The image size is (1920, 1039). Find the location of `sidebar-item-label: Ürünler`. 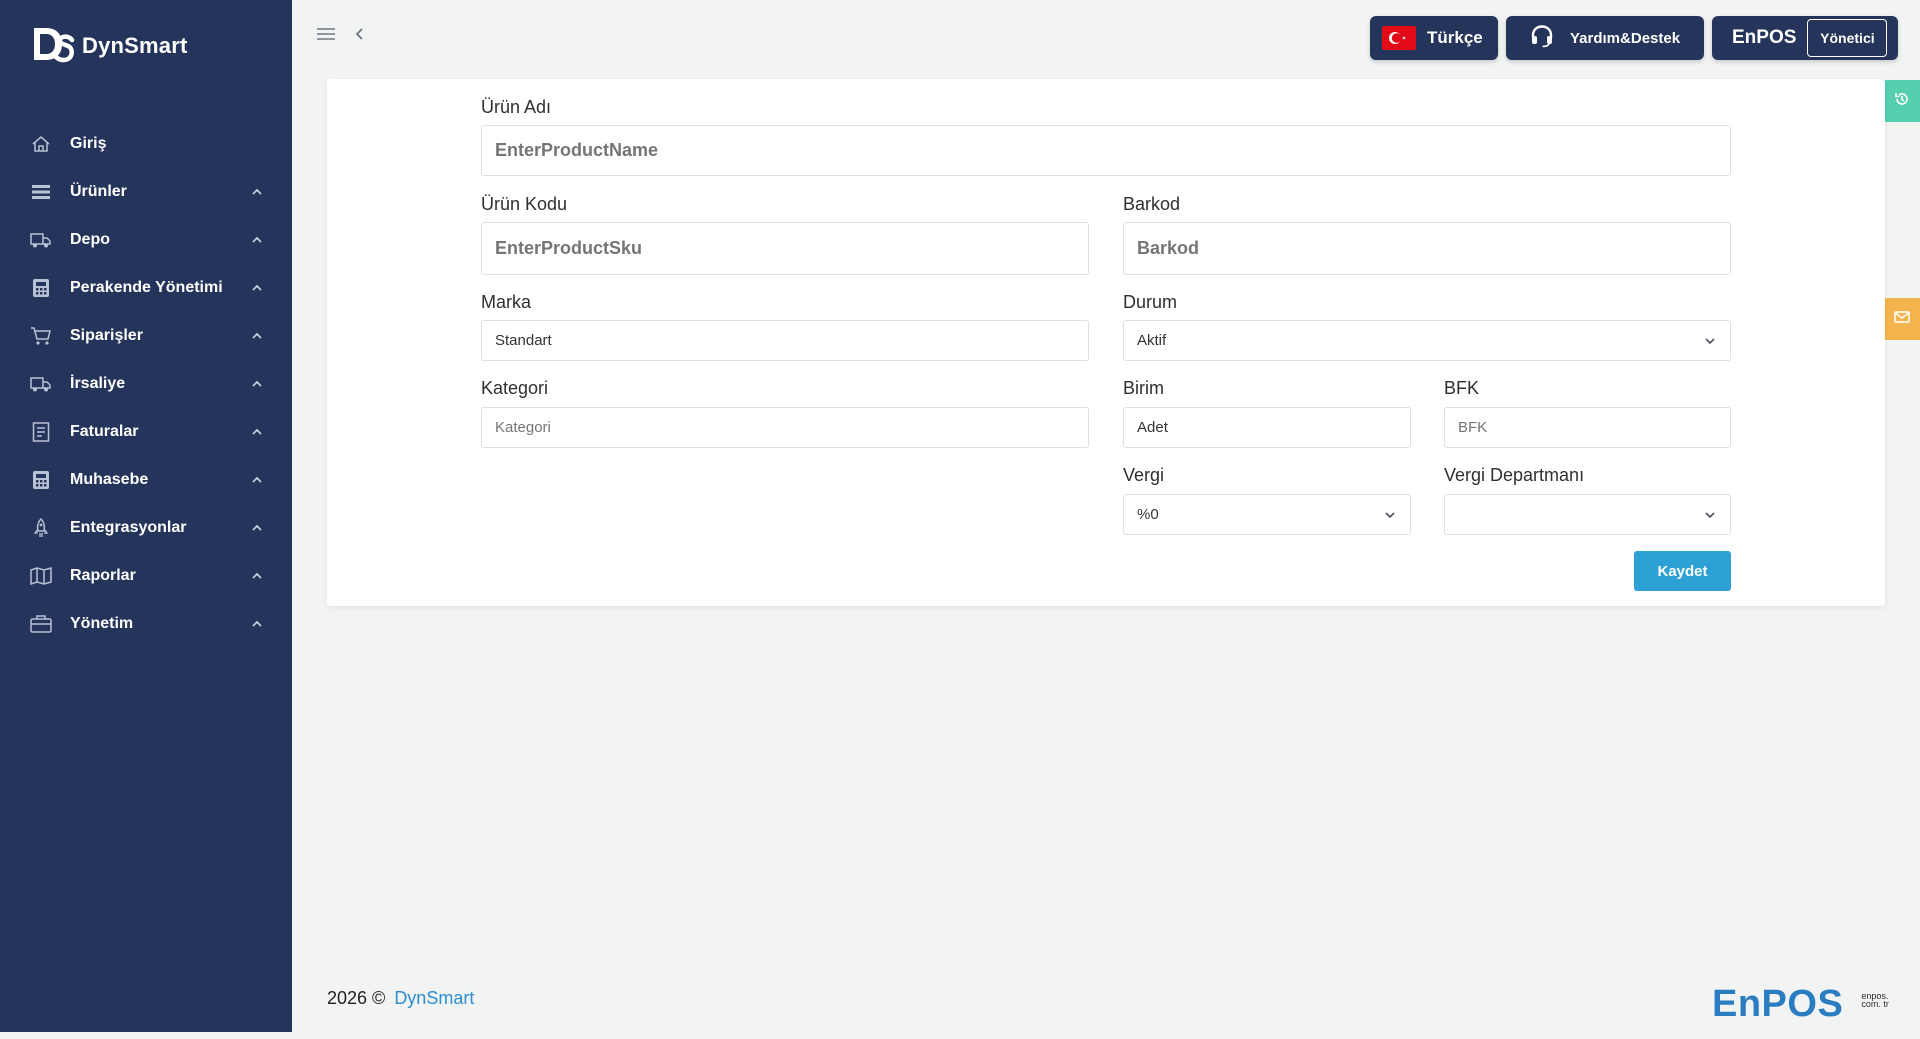

sidebar-item-label: Ürünler is located at coordinates (98, 191).